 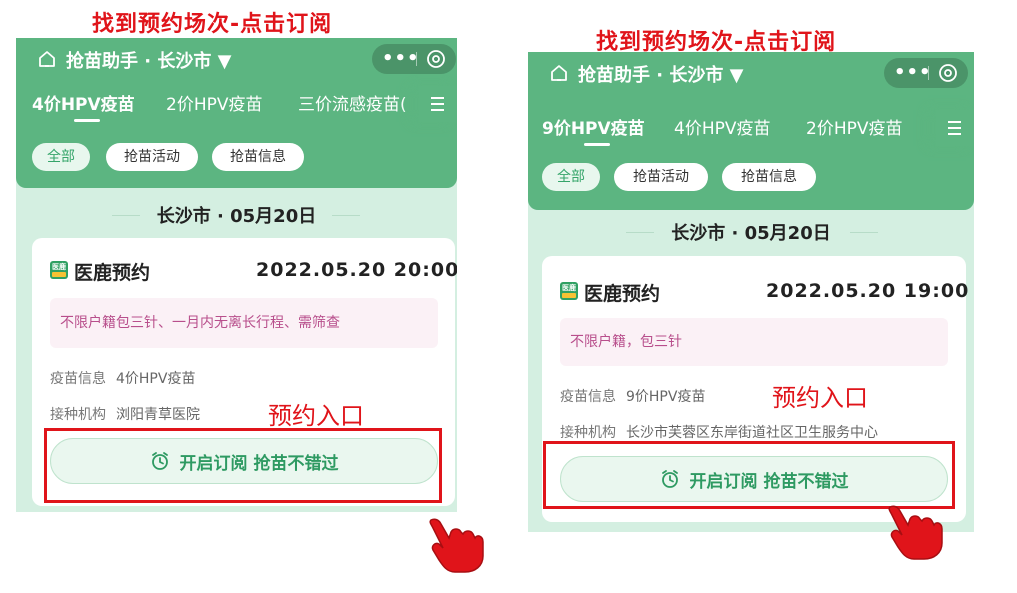 I want to click on notice-banner: 不限户籍，包三针, so click(x=754, y=342).